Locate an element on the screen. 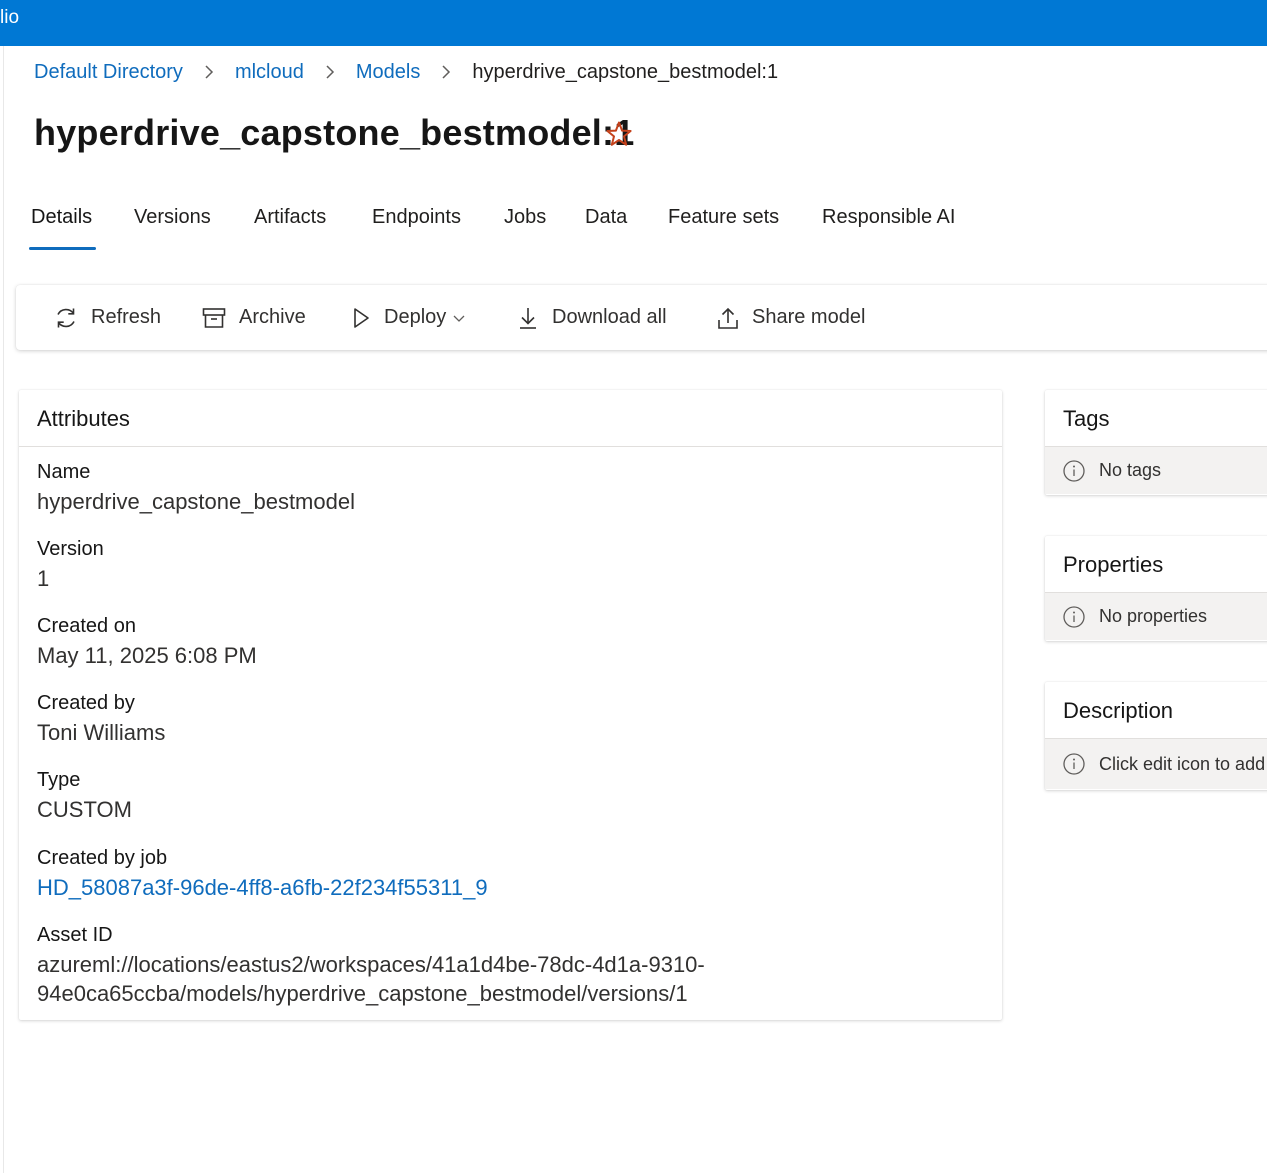 The image size is (1267, 1173). tab-details: Details is located at coordinates (61, 217).